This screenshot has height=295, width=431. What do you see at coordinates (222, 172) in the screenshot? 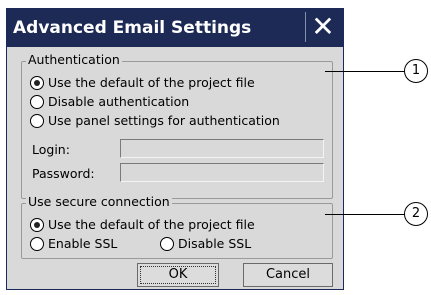
I see `password-field` at bounding box center [222, 172].